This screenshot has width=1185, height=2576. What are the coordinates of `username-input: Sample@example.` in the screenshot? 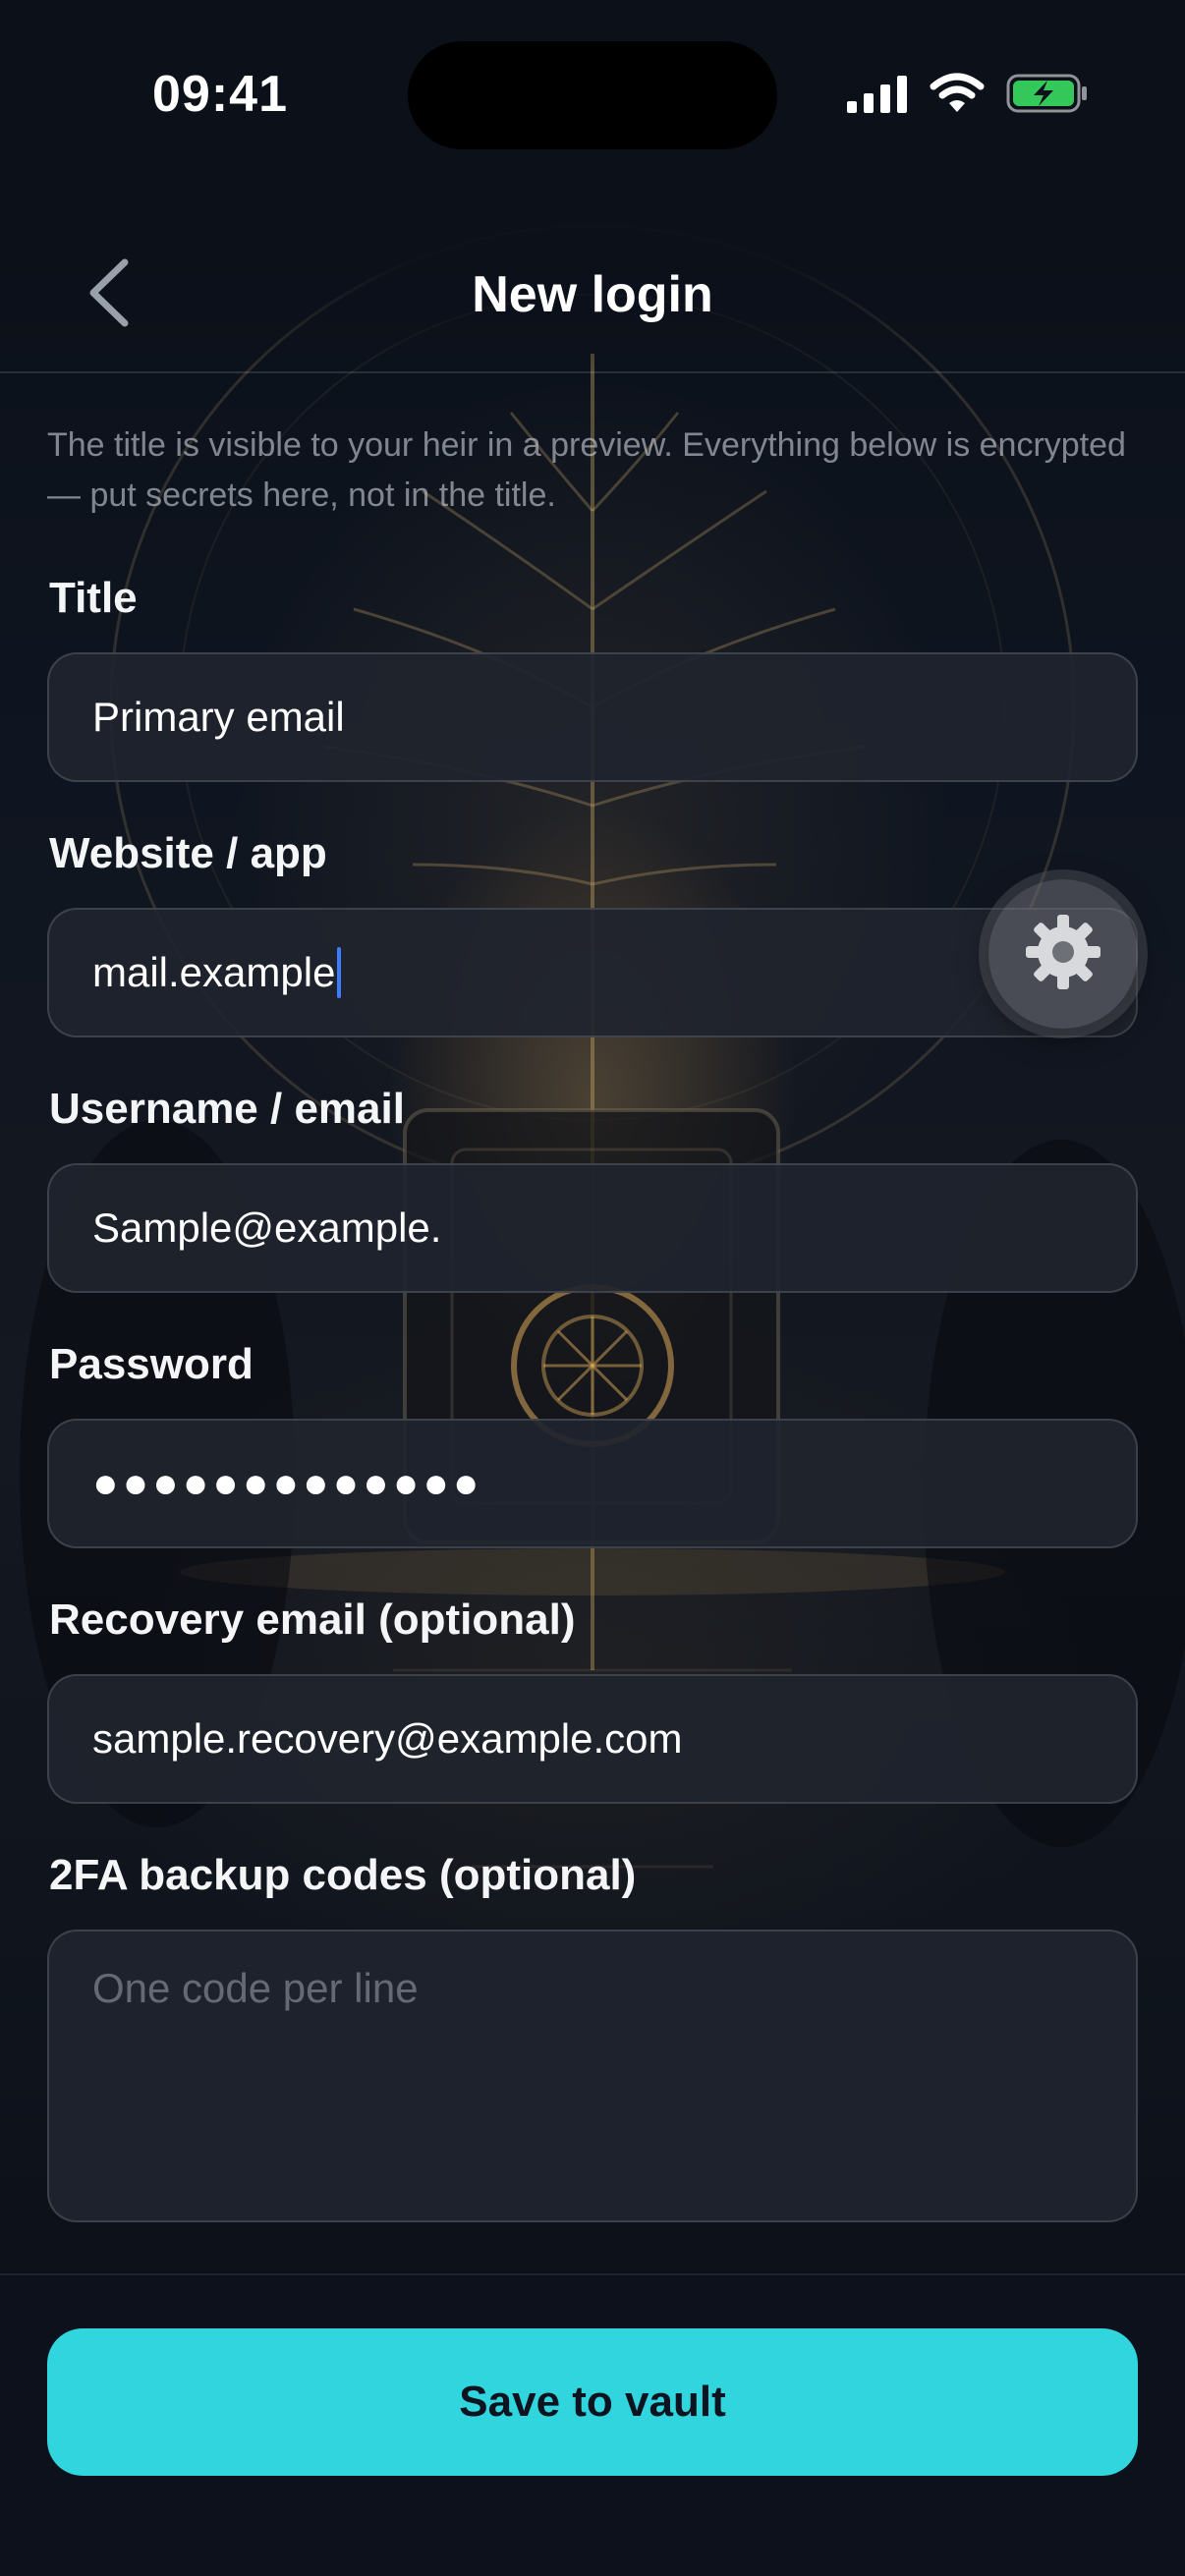 It's located at (592, 1228).